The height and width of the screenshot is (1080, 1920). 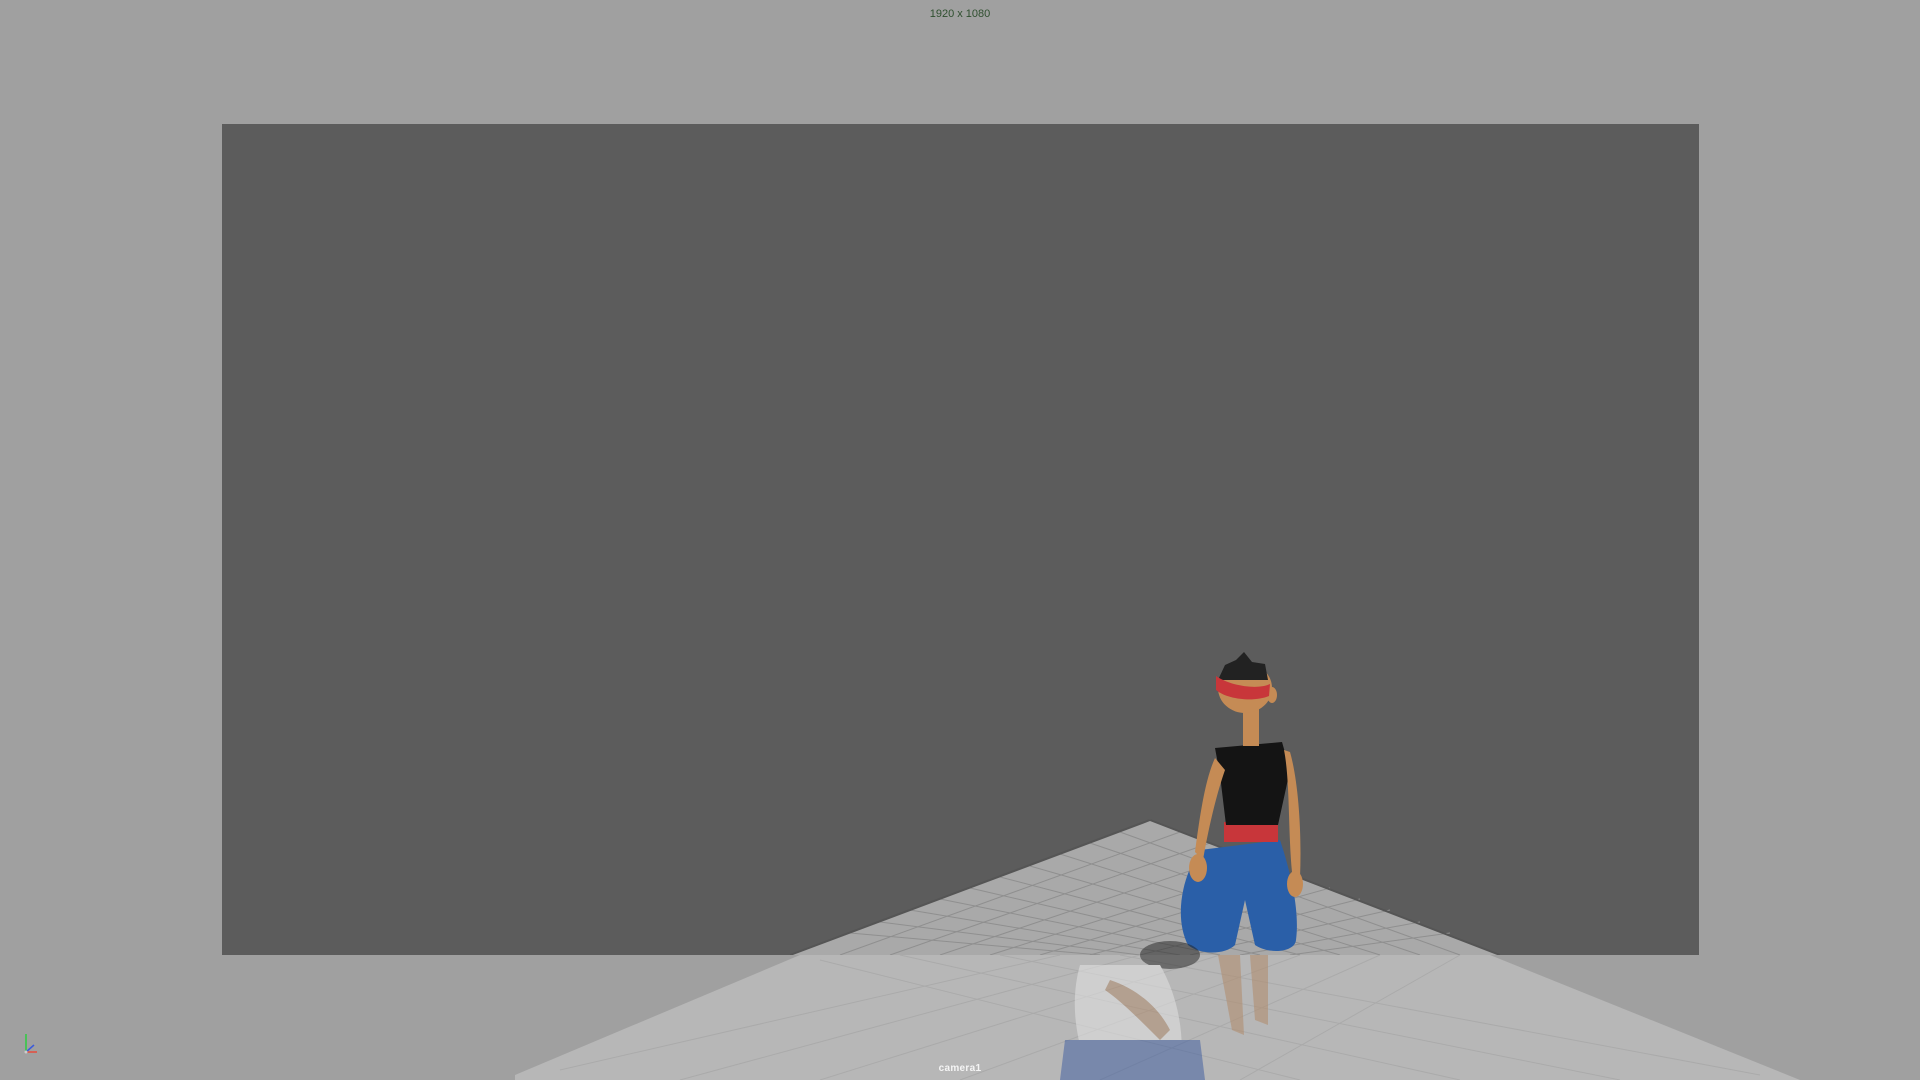 What do you see at coordinates (31, 1043) in the screenshot?
I see `xyz-axis-icon` at bounding box center [31, 1043].